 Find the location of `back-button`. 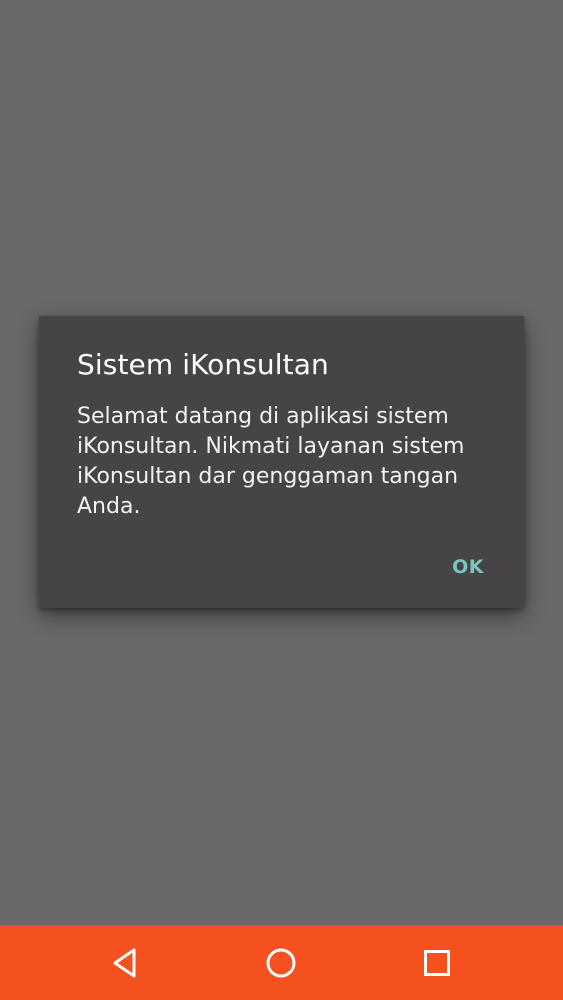

back-button is located at coordinates (125, 963).